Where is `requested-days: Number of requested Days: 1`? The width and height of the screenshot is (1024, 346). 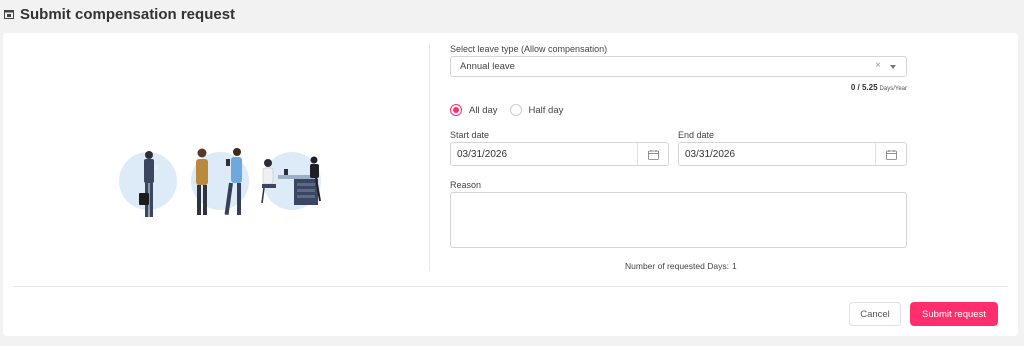 requested-days: Number of requested Days: 1 is located at coordinates (681, 266).